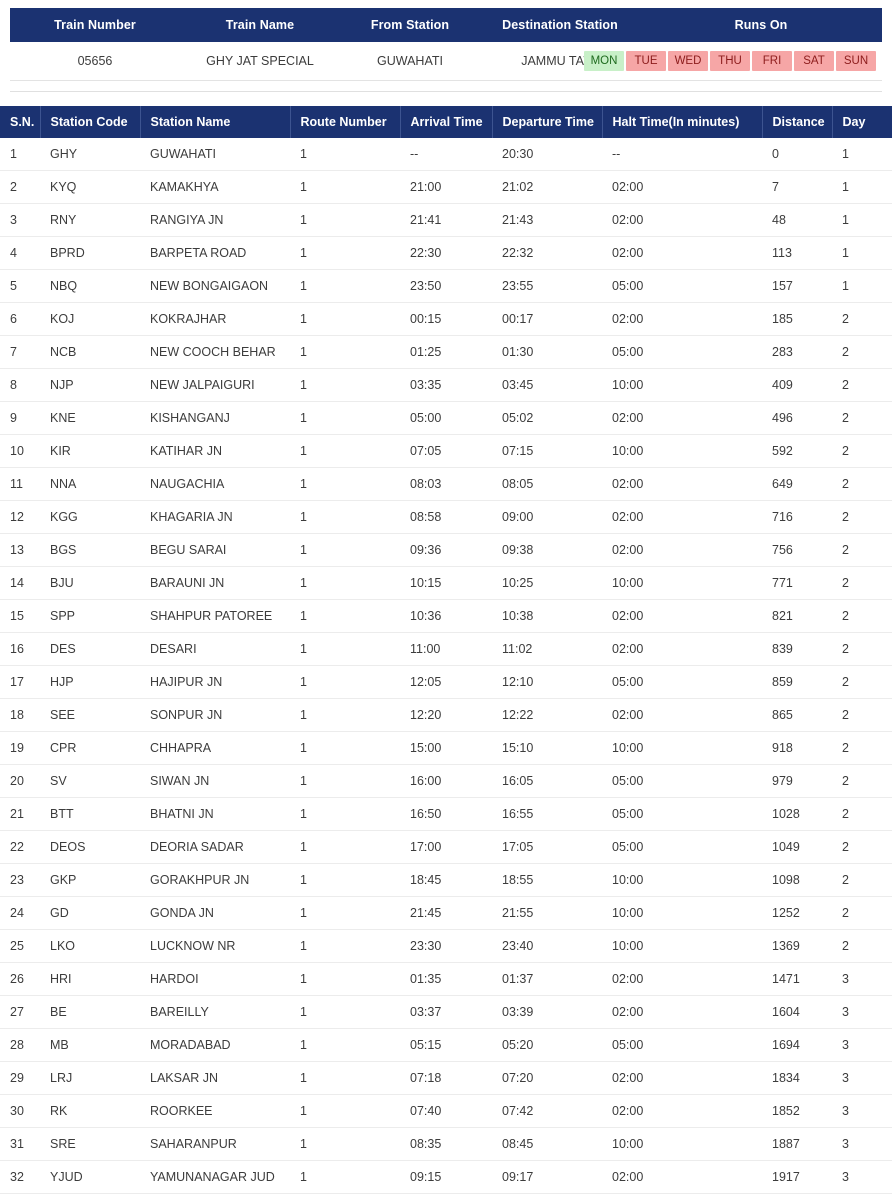 The image size is (892, 1200). What do you see at coordinates (90, 550) in the screenshot?
I see `cell-station-code: BGS` at bounding box center [90, 550].